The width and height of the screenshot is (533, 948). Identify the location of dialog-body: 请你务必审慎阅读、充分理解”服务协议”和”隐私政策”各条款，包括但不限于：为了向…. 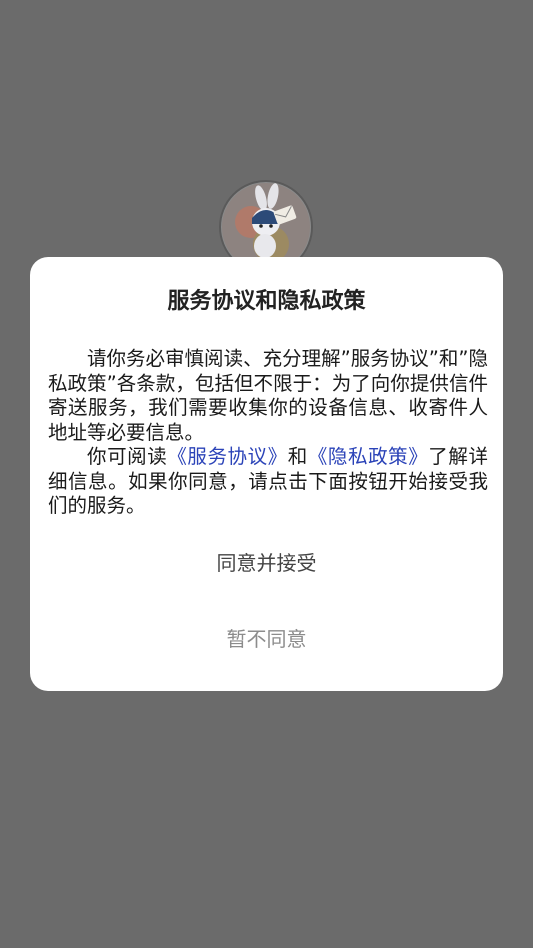
(268, 433).